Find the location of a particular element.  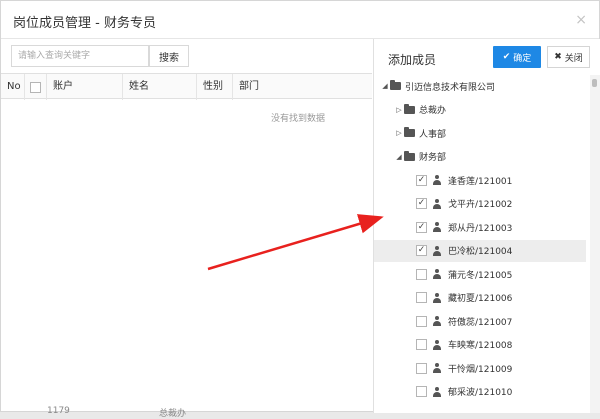

tree-user-row: ✓ 郑从丹/121003 is located at coordinates (480, 227).